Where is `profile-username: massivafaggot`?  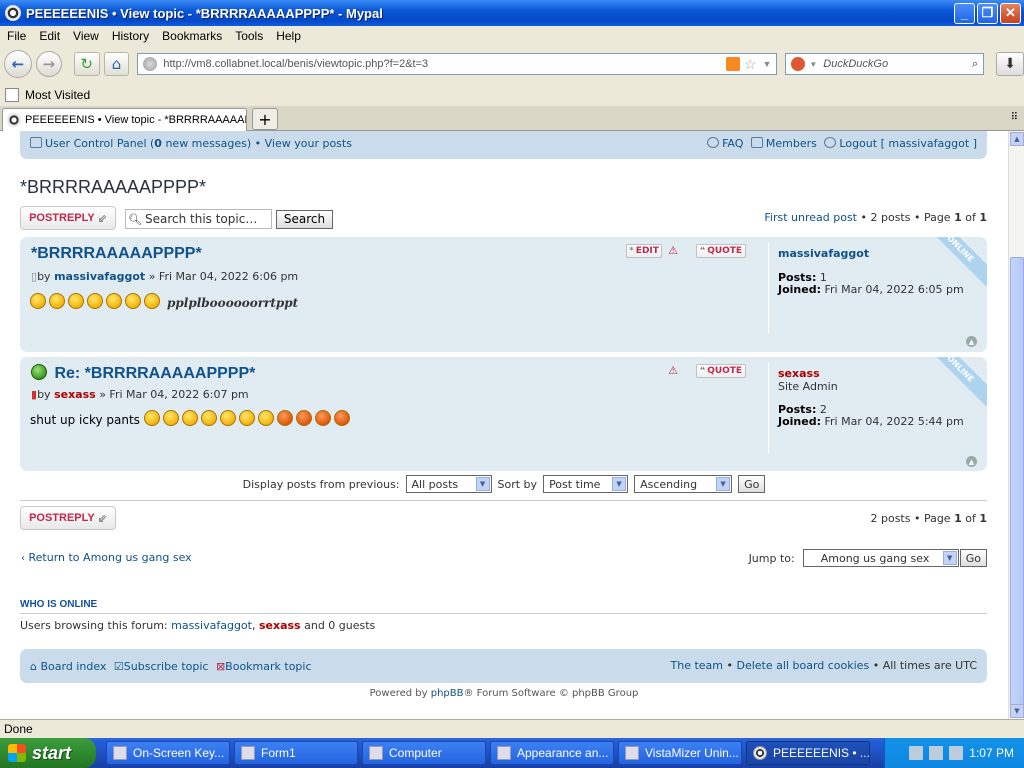
profile-username: massivafaggot is located at coordinates (823, 253).